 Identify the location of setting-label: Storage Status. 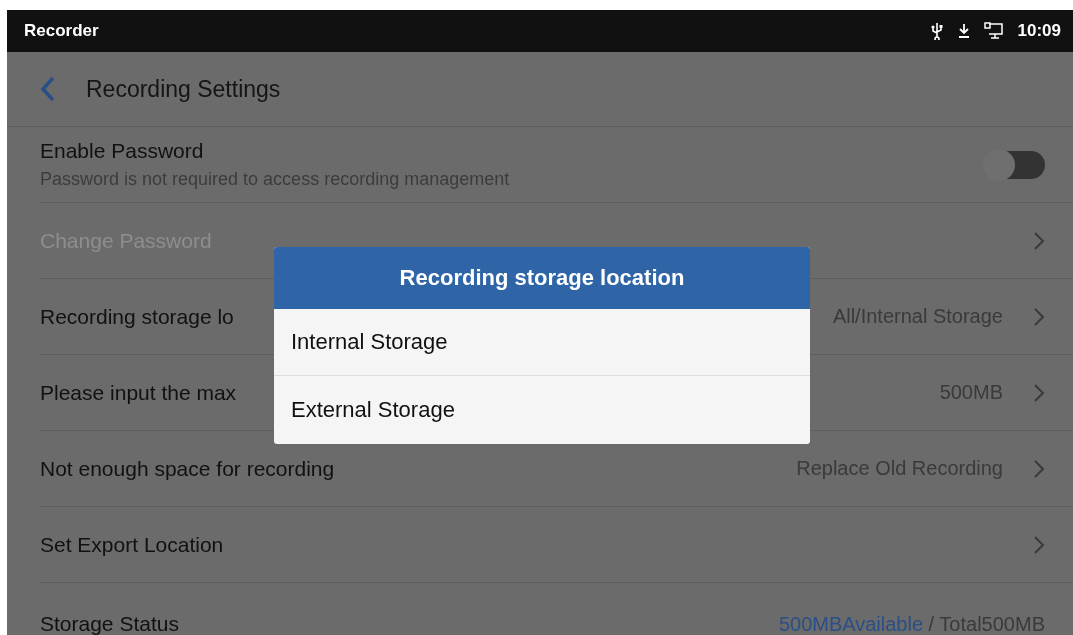
(403, 623).